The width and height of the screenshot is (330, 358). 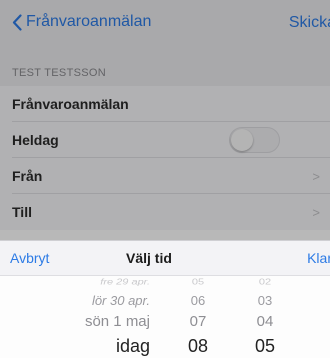 What do you see at coordinates (165, 346) in the screenshot?
I see `picker-row-selected: idag 08 05` at bounding box center [165, 346].